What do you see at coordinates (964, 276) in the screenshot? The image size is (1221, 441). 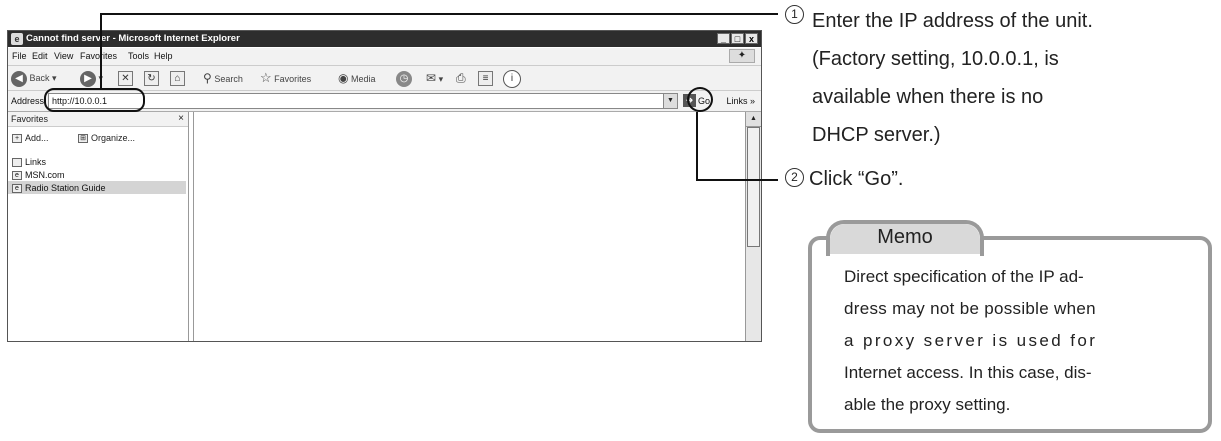 I see `memo-line: Direct specification of the IP ad-` at bounding box center [964, 276].